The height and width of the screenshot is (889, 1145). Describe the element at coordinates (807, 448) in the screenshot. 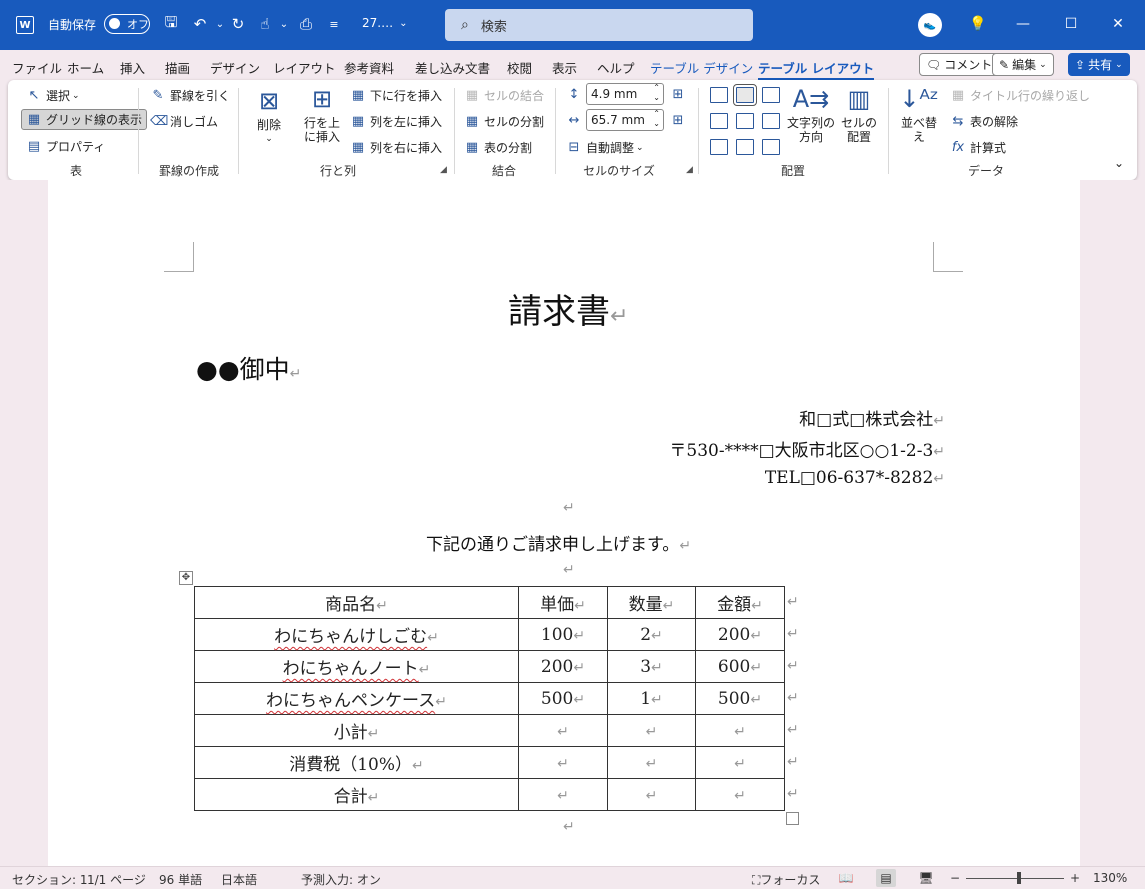

I see `address-text: 〒530-****□大阪市北区○○1-2-3↵` at that location.